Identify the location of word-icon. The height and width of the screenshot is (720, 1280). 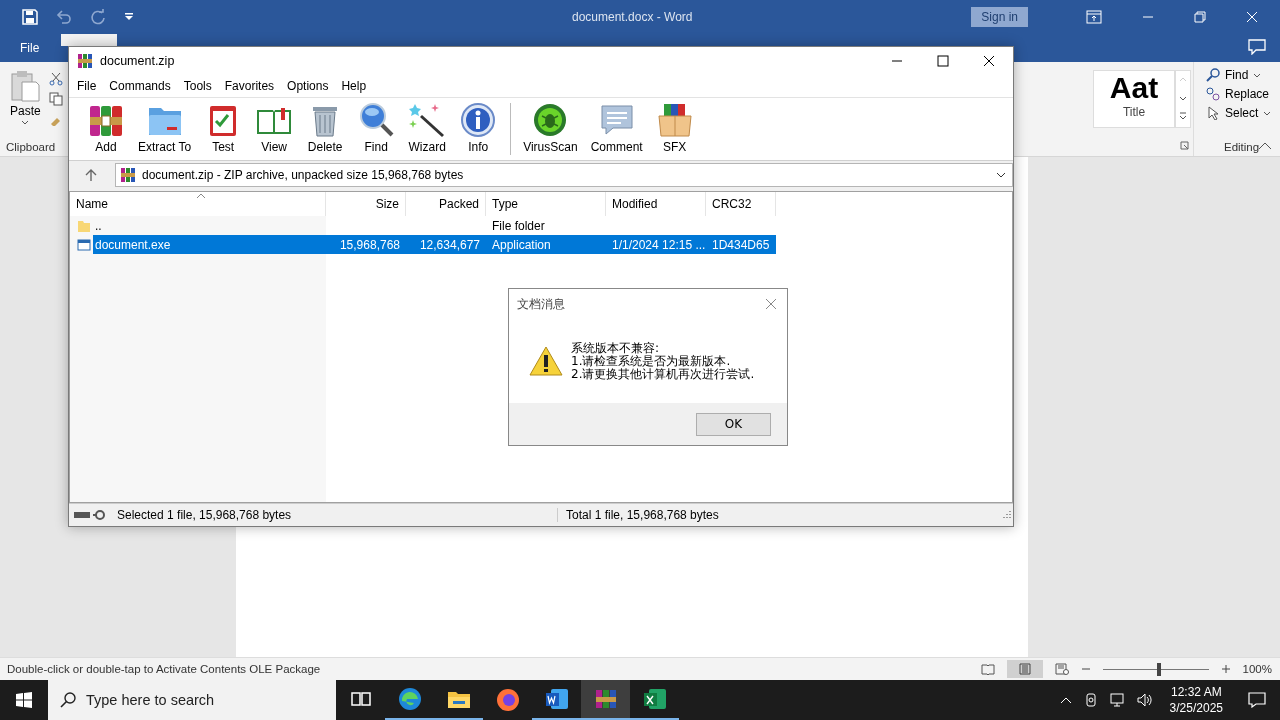
(556, 699).